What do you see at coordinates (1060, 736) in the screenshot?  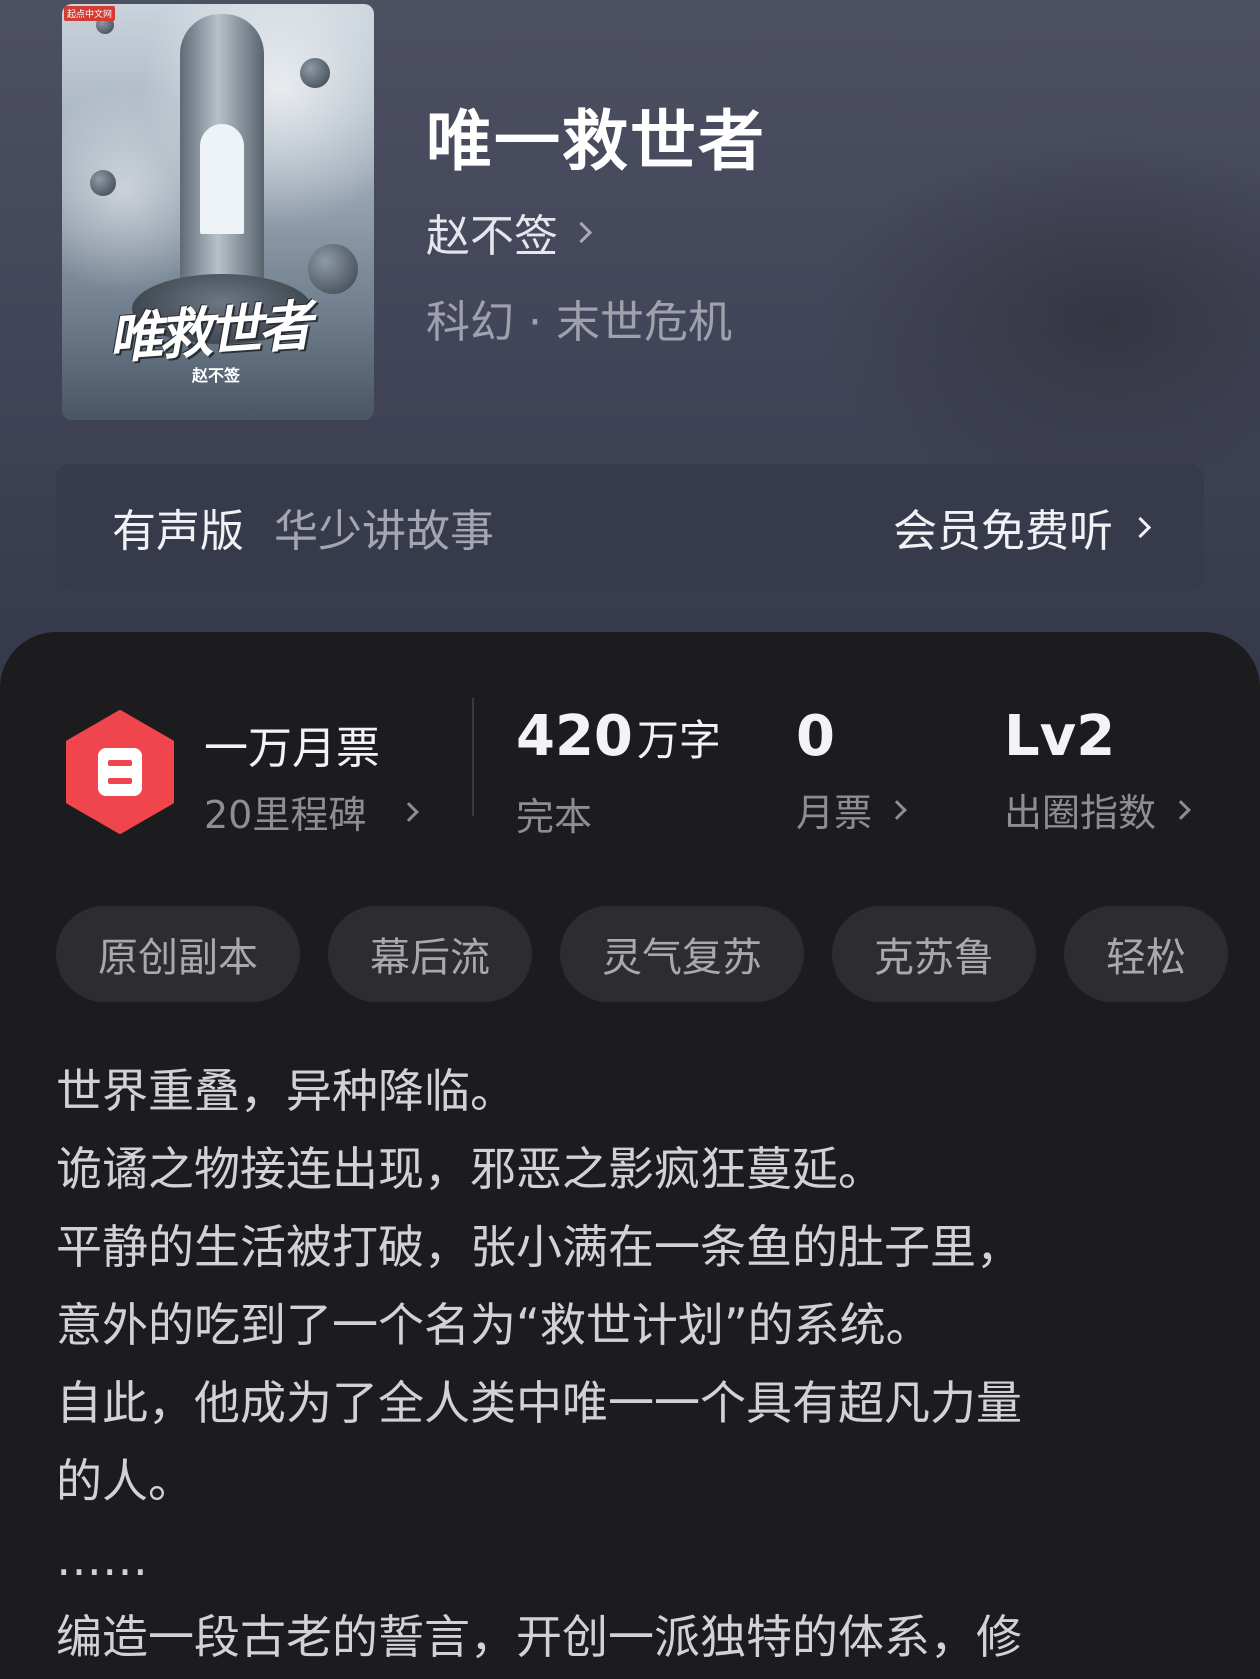 I see `popularity-level-value: Lv2` at bounding box center [1060, 736].